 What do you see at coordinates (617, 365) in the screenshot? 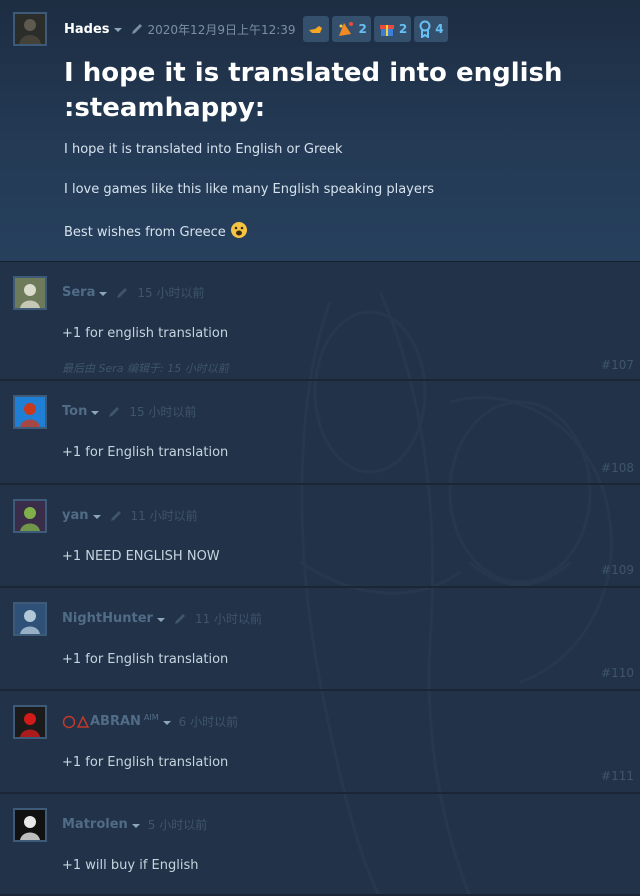
I see `comment-number: #107` at bounding box center [617, 365].